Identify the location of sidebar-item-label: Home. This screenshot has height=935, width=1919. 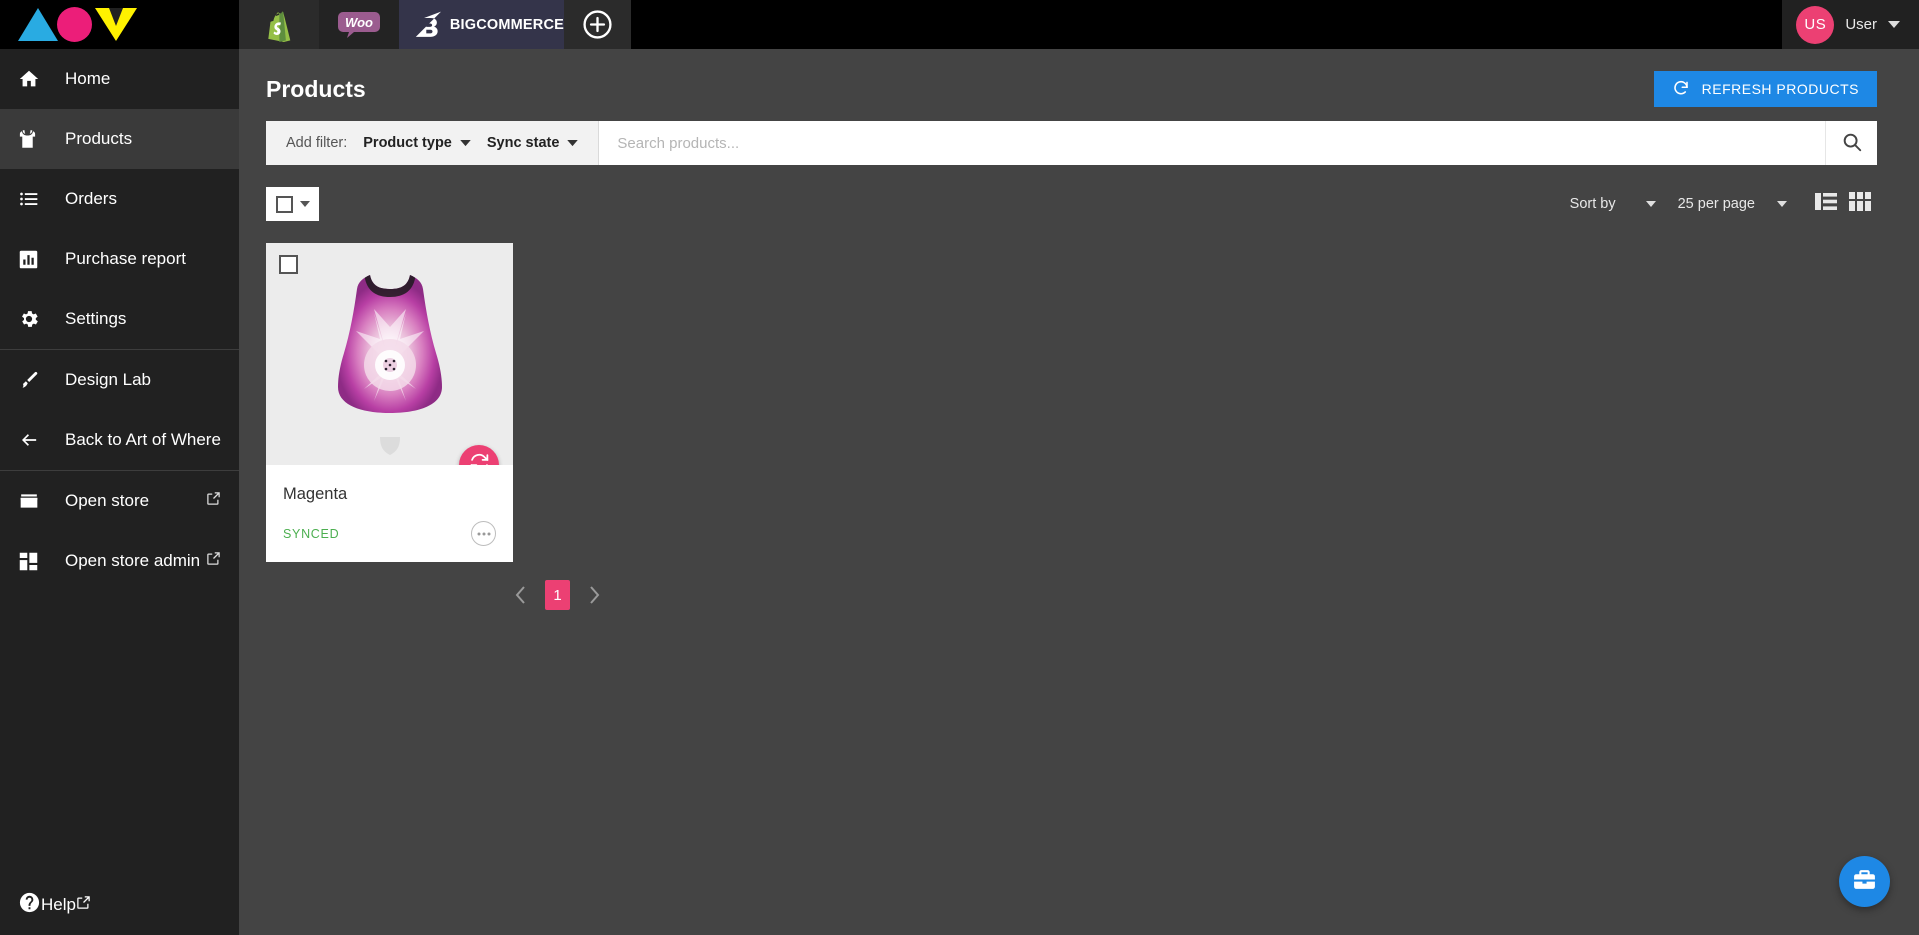
(88, 78).